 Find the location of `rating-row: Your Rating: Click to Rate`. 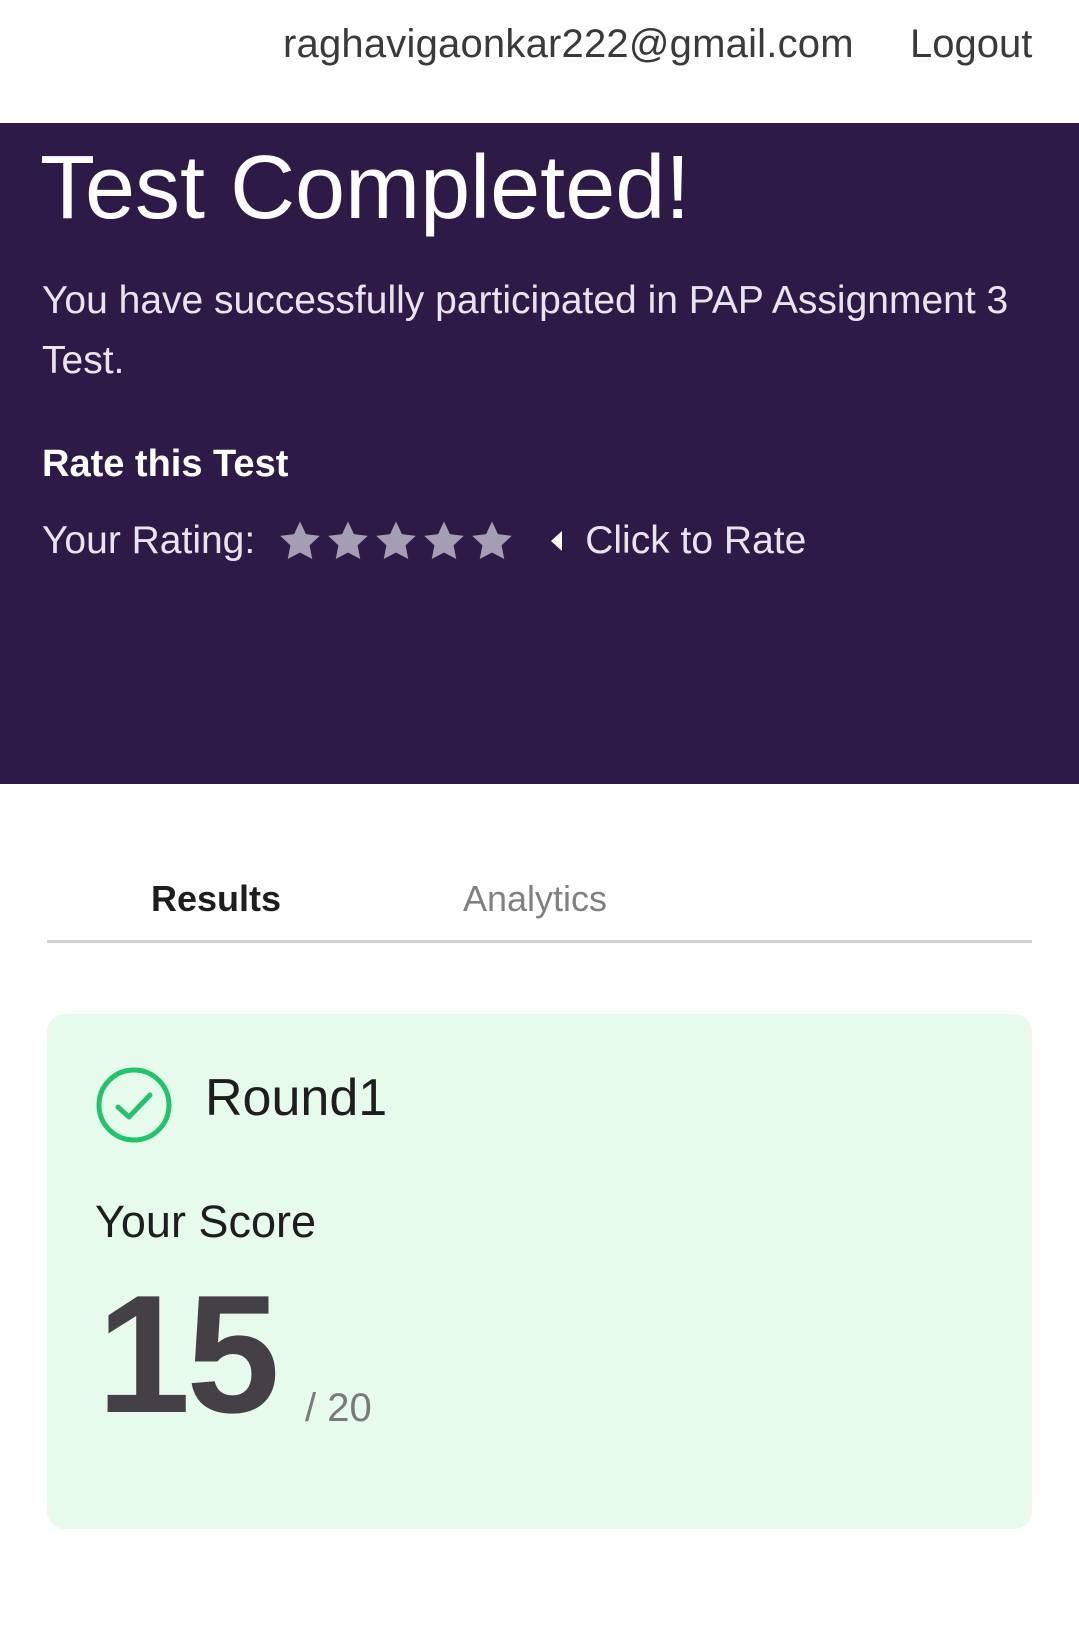

rating-row: Your Rating: Click to Rate is located at coordinates (424, 541).